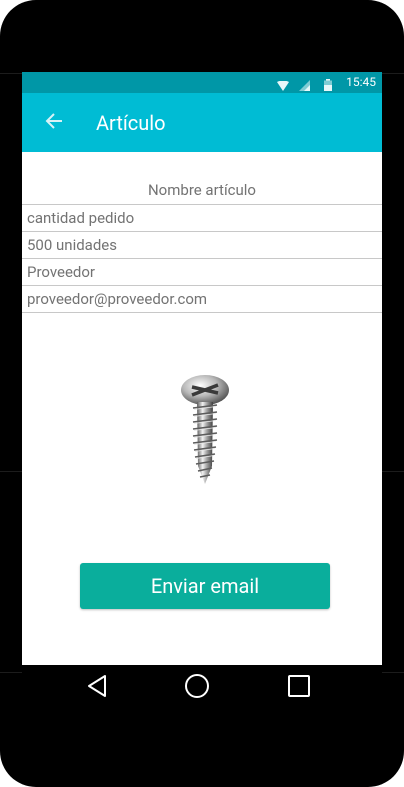  I want to click on back-triangle-icon, so click(97, 688).